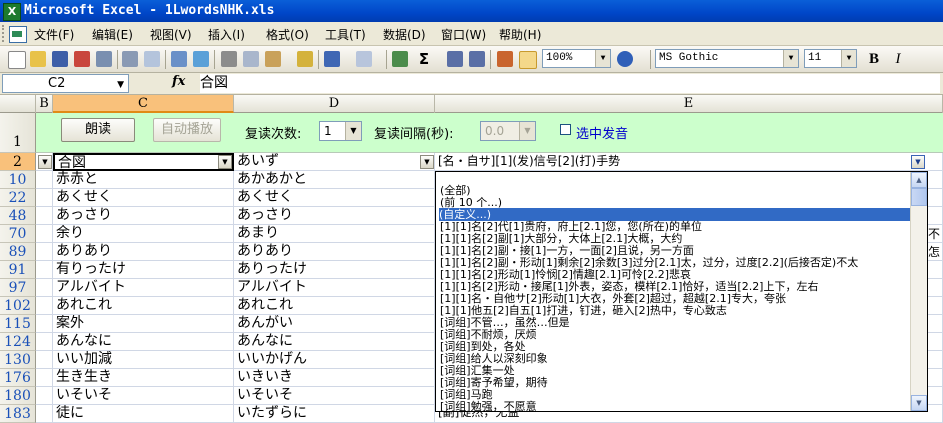  I want to click on font-dropdown-icon: ▼, so click(790, 58).